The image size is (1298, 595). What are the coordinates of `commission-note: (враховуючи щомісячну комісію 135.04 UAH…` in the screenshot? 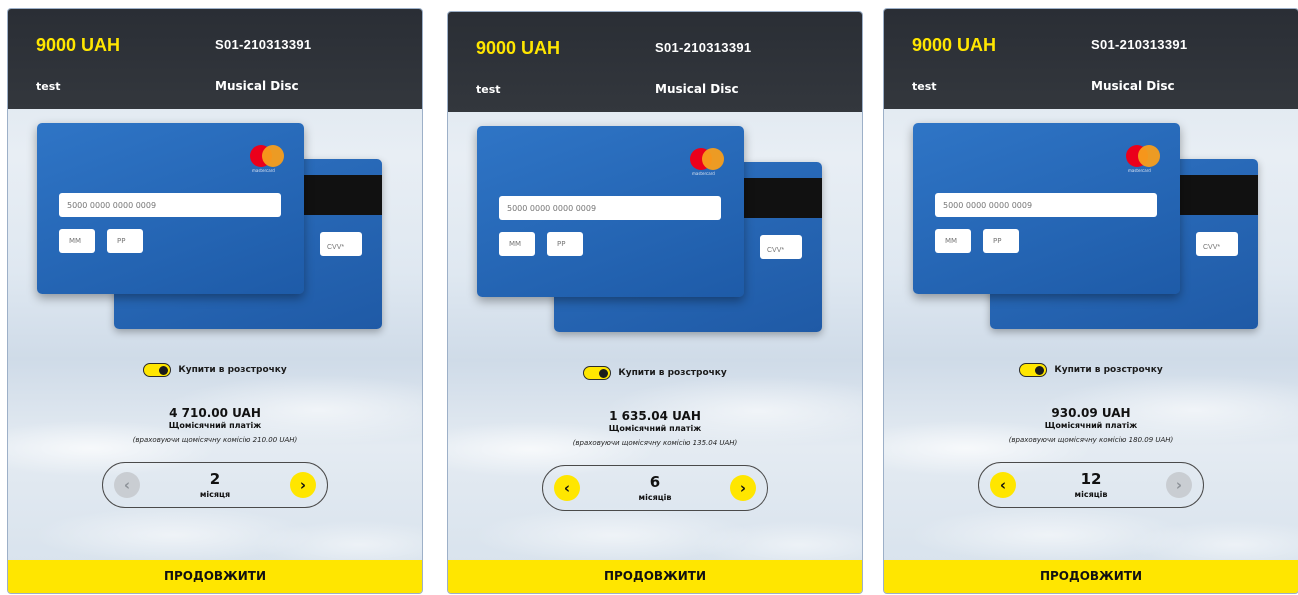 It's located at (655, 443).